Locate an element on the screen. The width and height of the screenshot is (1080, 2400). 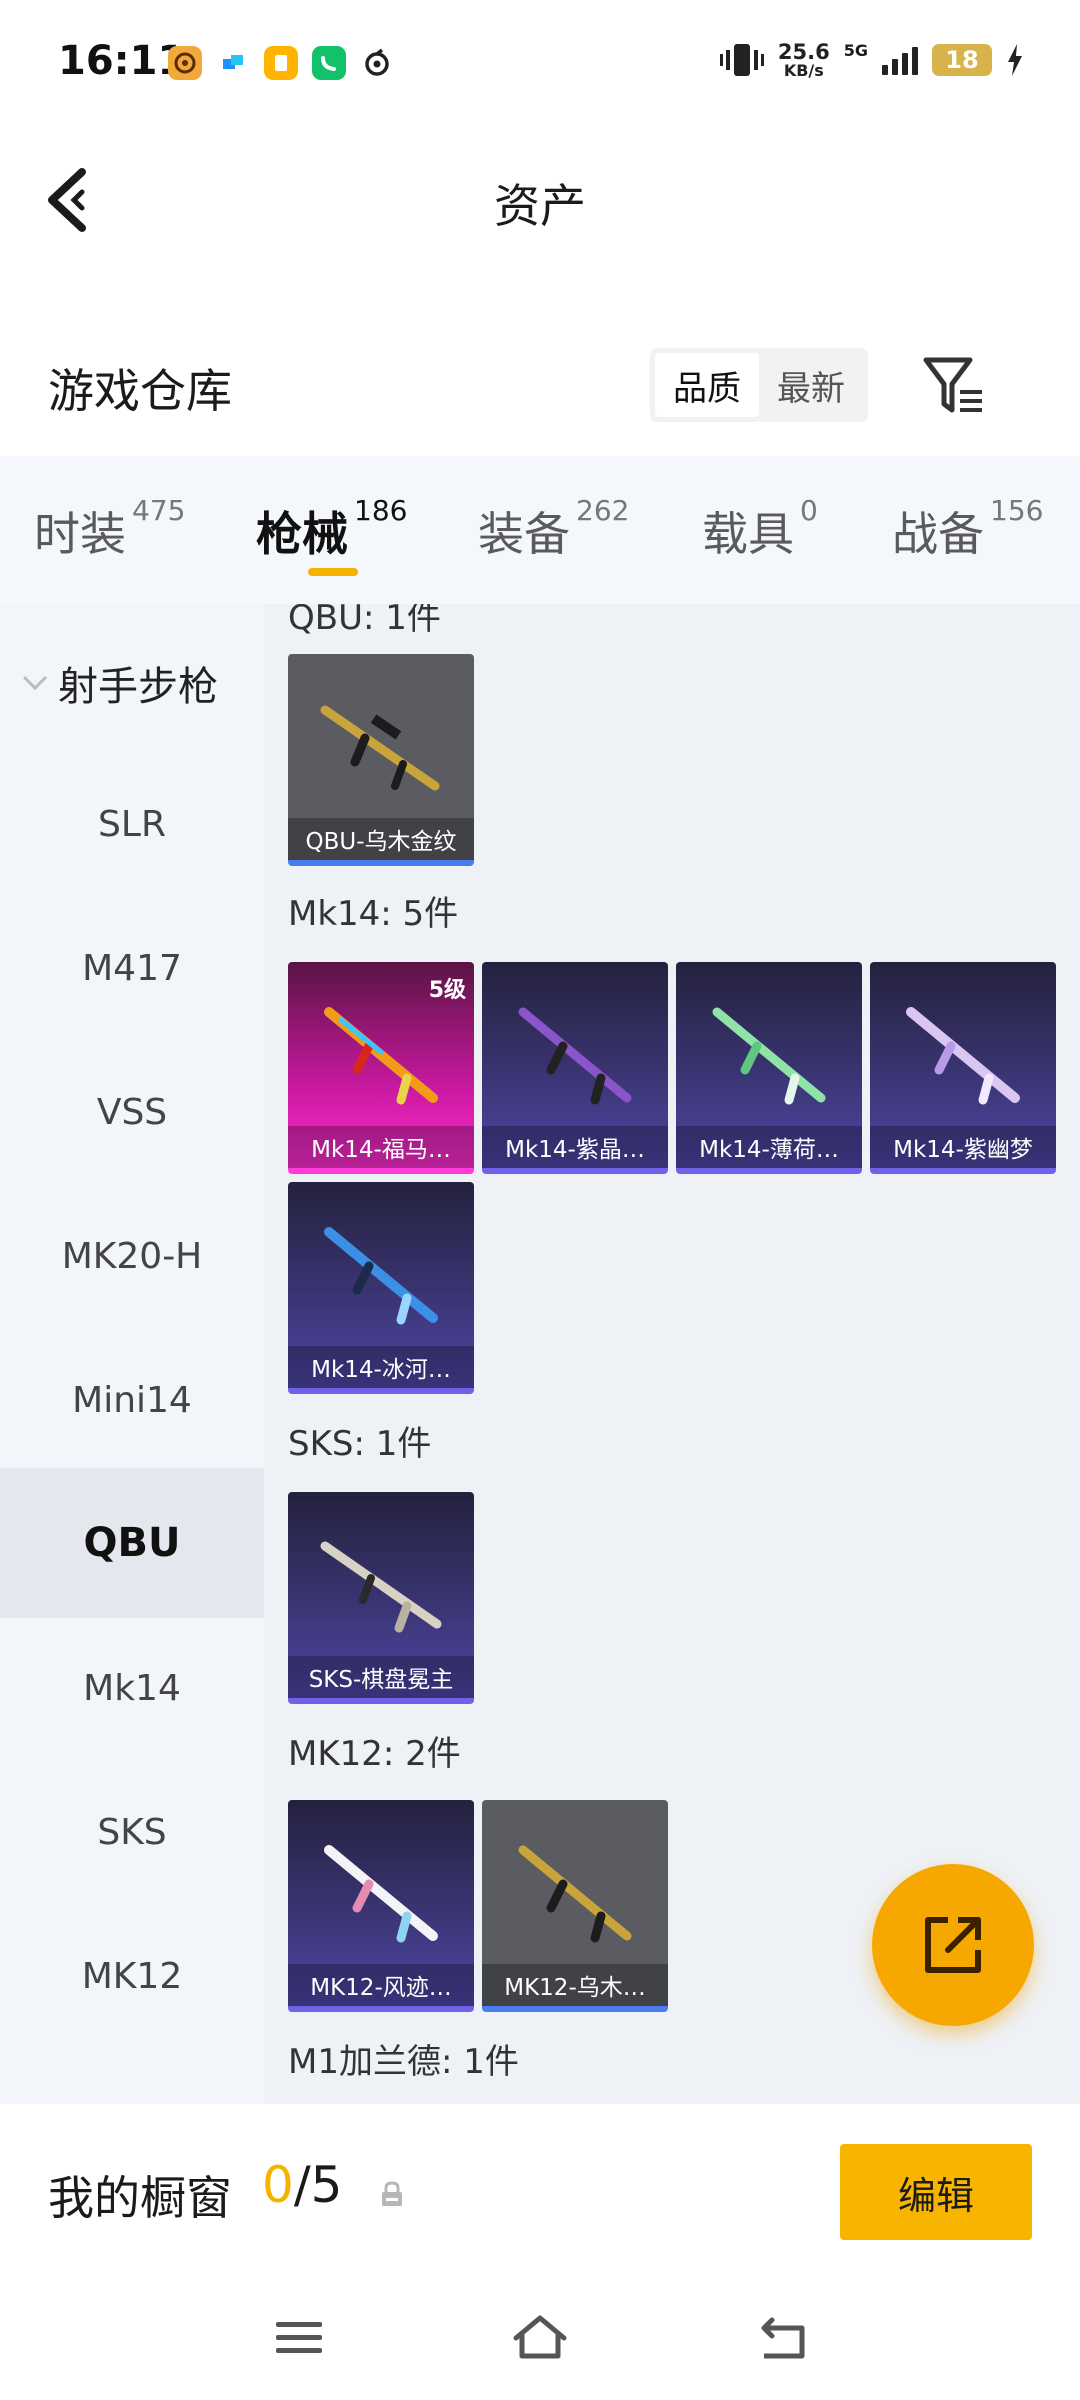
tab-guns-count: 186 is located at coordinates (381, 510).